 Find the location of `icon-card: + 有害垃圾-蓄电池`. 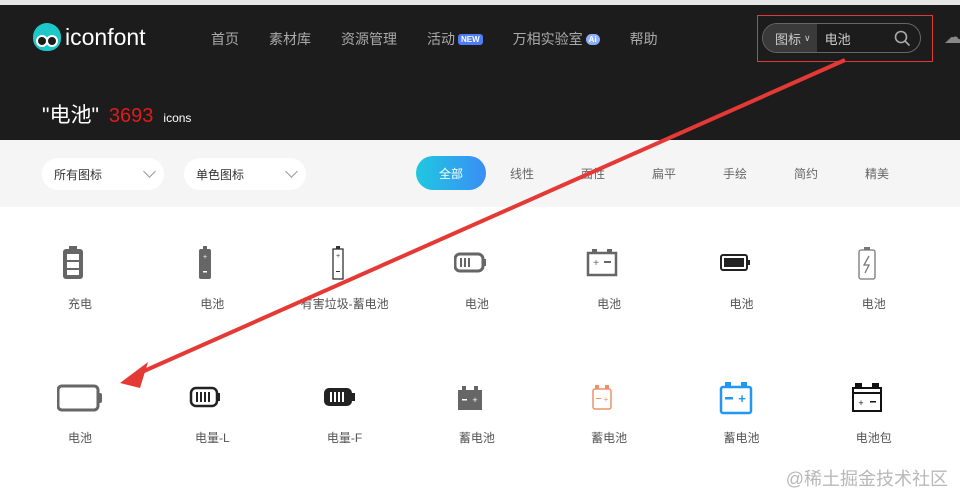

icon-card: + 有害垃圾-蓄电池 is located at coordinates (345, 278).